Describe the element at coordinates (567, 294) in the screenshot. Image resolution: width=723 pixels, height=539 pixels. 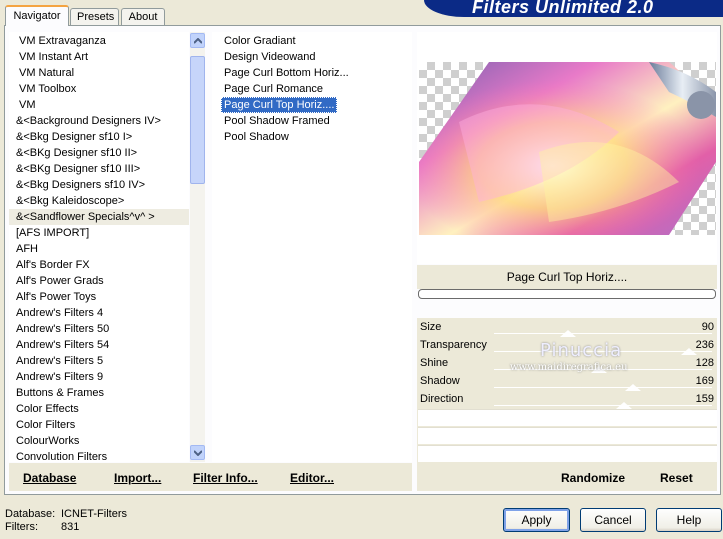
I see `progress-bar` at that location.